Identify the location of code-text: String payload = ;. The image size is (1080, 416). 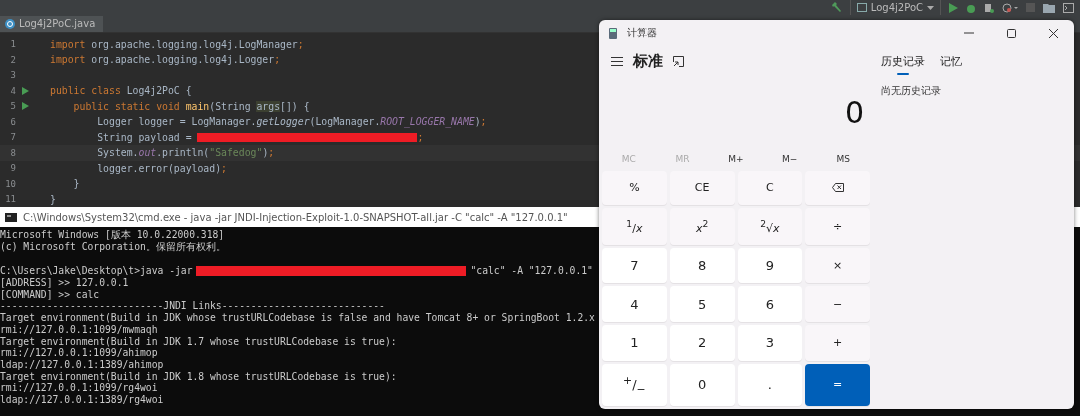
(260, 137).